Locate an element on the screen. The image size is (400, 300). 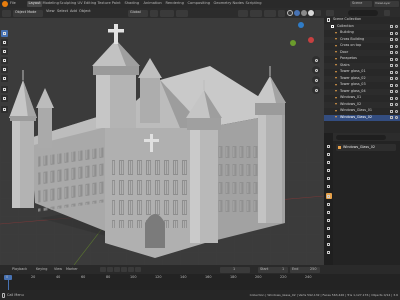
measure-tool-icon is located at coordinates (4, 98).